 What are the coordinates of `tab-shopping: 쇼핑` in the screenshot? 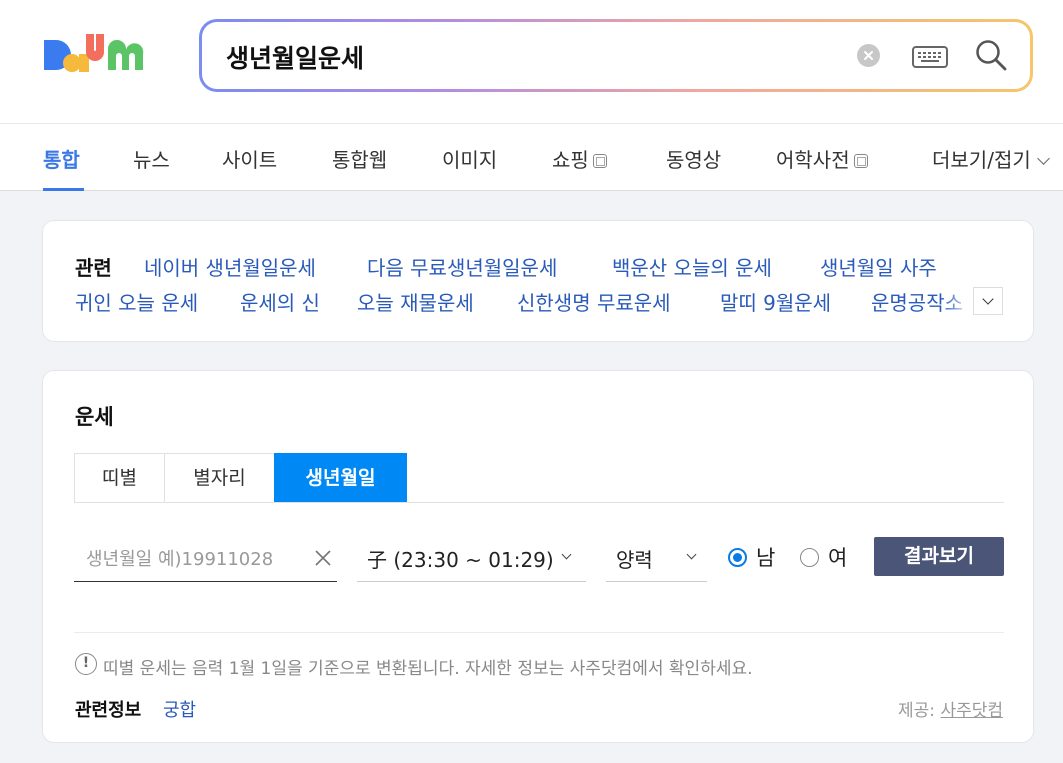 It's located at (579, 158).